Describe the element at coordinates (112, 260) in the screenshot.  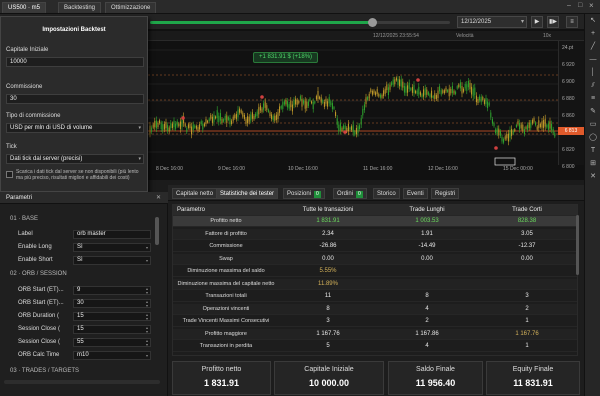
I see `param-enable-short-select: Sì ▾` at that location.